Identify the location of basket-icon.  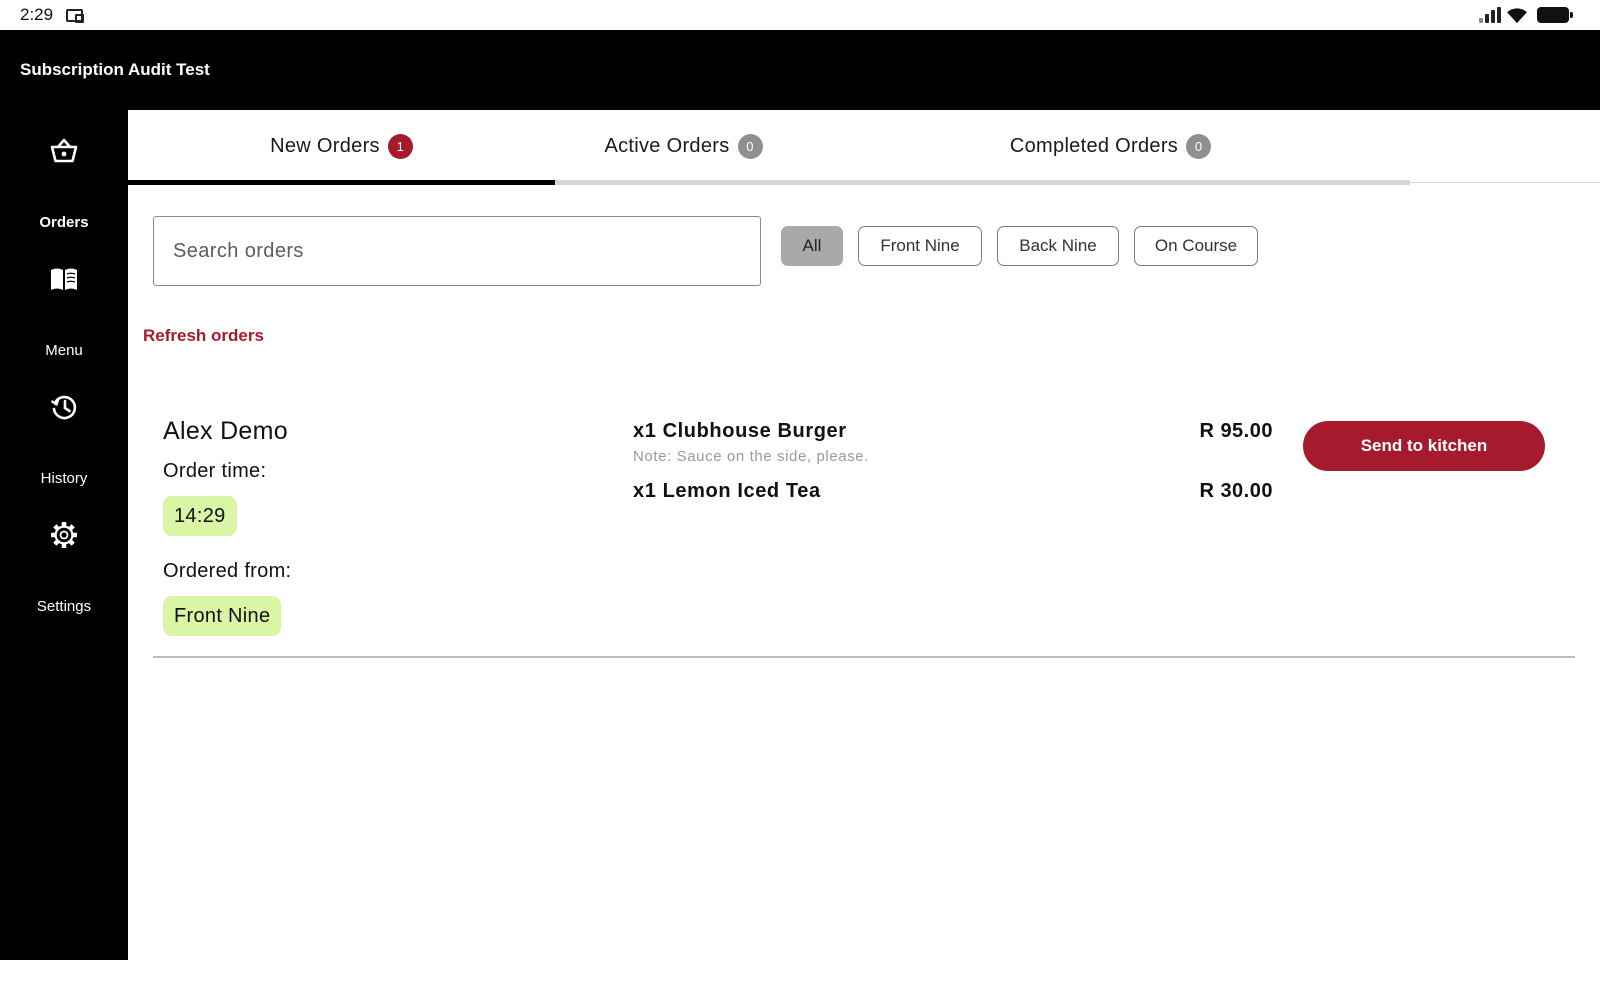
(64, 150).